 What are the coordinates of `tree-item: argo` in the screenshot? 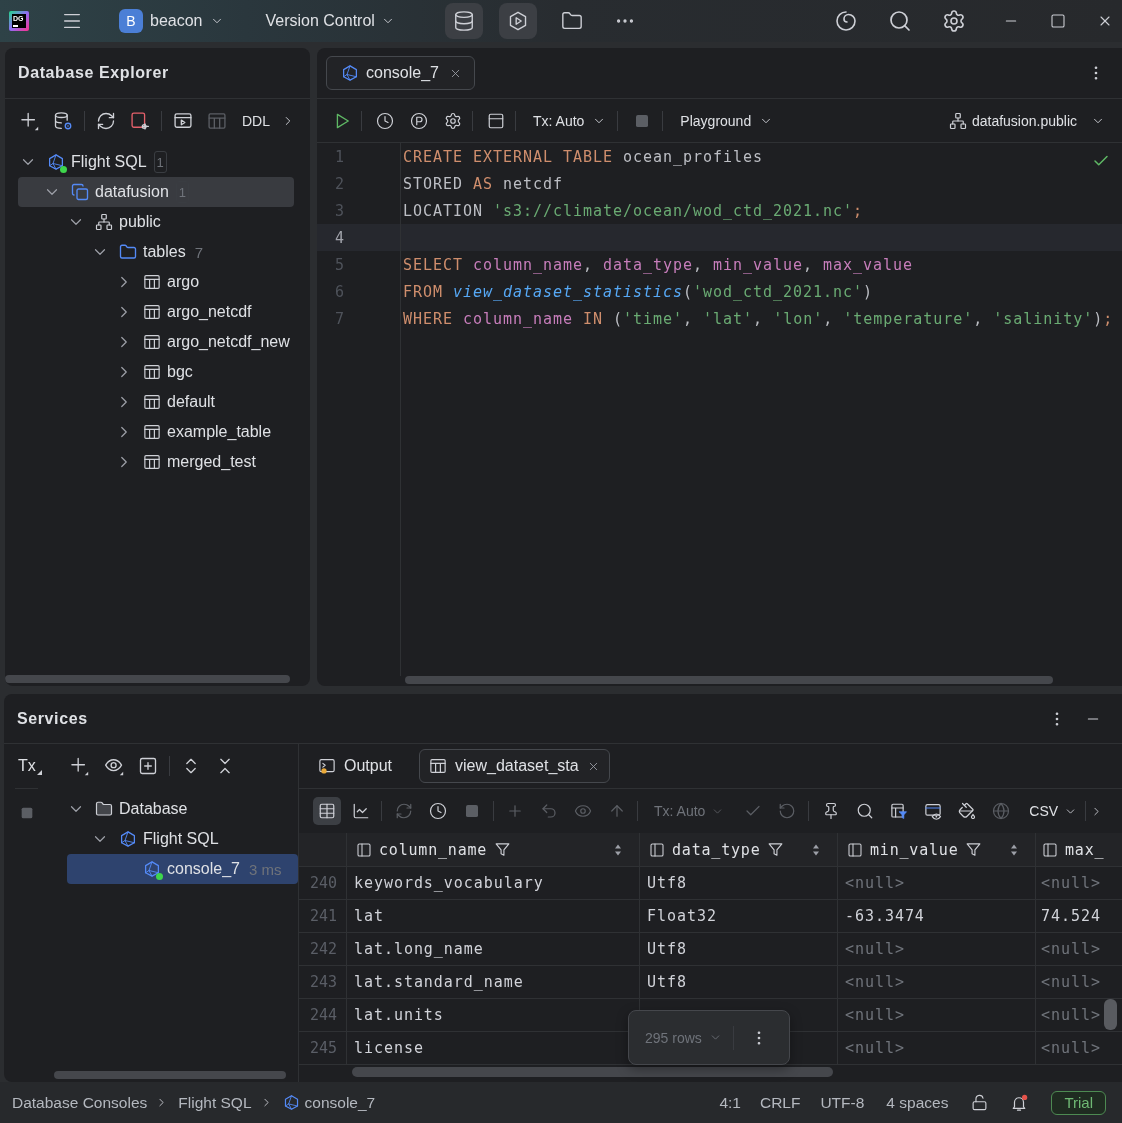 It's located at (156, 282).